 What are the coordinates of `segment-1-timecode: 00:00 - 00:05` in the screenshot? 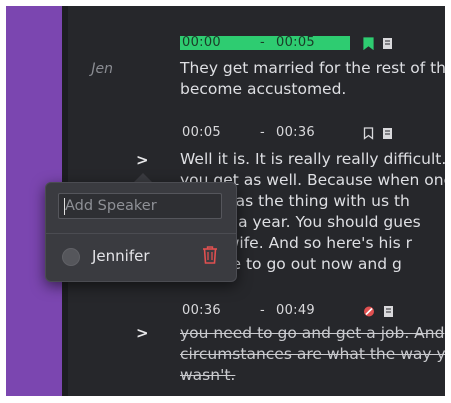 It's located at (265, 42).